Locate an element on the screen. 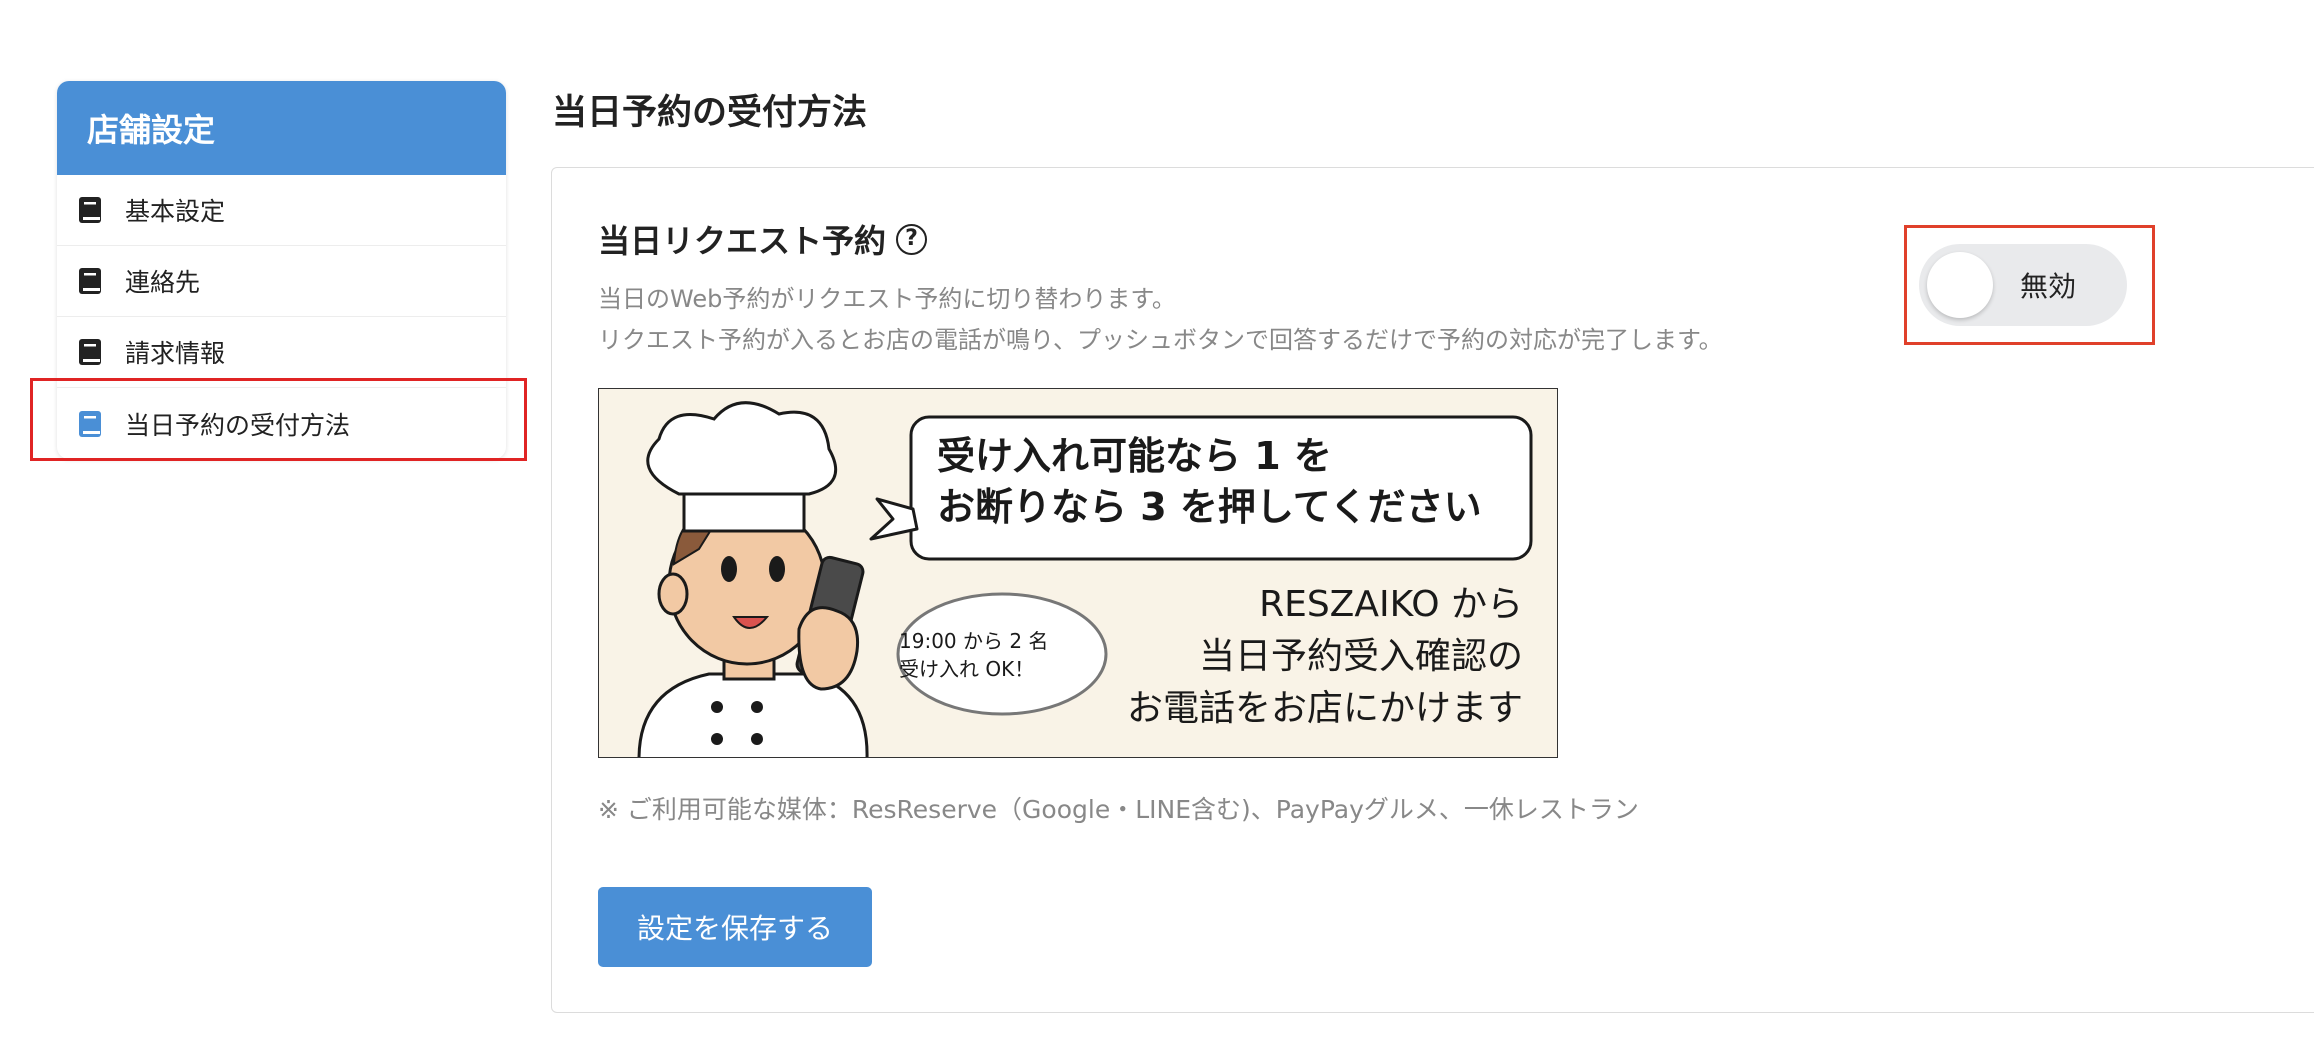 This screenshot has width=2314, height=1058. banner-small-bubble-text: 19:00 から 2 名 受け入れ OK！ is located at coordinates (973, 655).